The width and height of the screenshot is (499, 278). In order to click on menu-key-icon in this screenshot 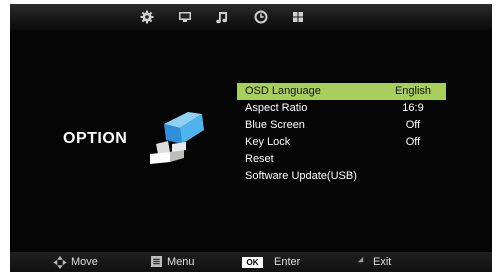, I will do `click(156, 263)`.